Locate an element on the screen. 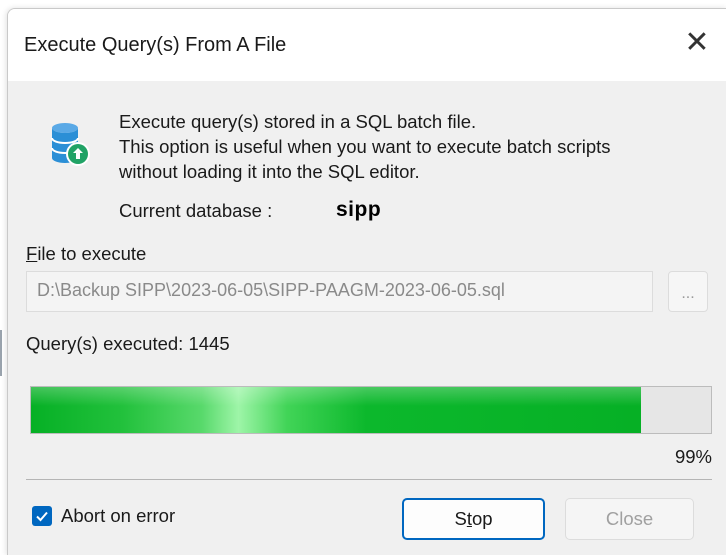  abort-on-error-label: Abort on error is located at coordinates (118, 516).